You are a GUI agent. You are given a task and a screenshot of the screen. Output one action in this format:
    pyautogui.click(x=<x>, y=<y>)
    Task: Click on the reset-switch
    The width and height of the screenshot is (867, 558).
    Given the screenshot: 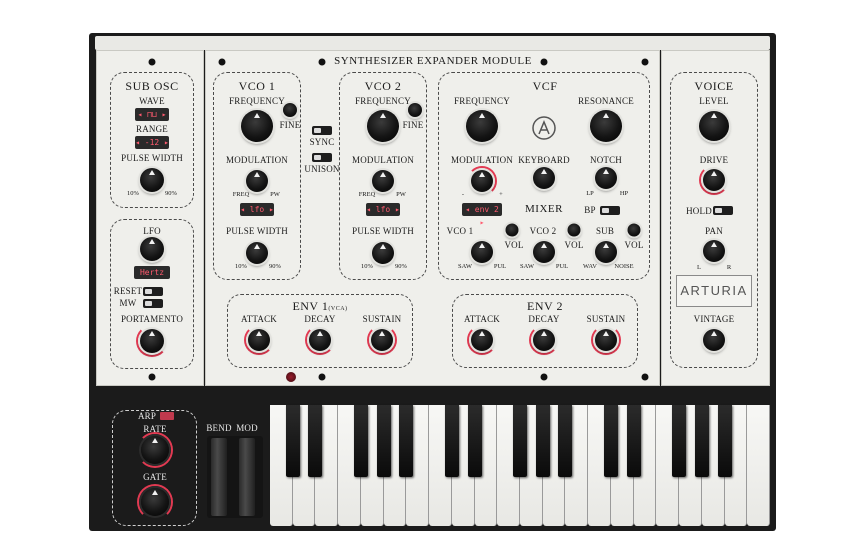 What is the action you would take?
    pyautogui.click(x=153, y=291)
    